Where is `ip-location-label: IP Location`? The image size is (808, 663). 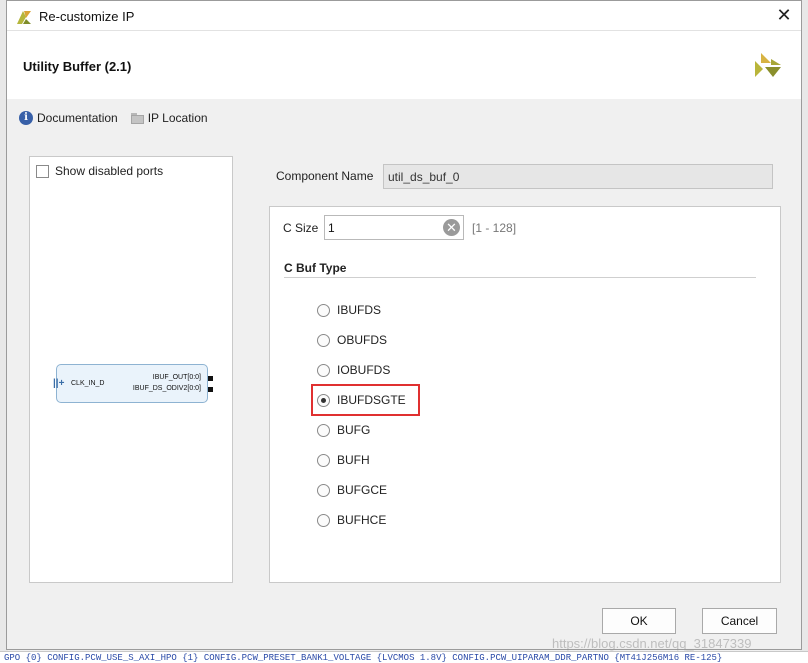
ip-location-label: IP Location is located at coordinates (177, 118).